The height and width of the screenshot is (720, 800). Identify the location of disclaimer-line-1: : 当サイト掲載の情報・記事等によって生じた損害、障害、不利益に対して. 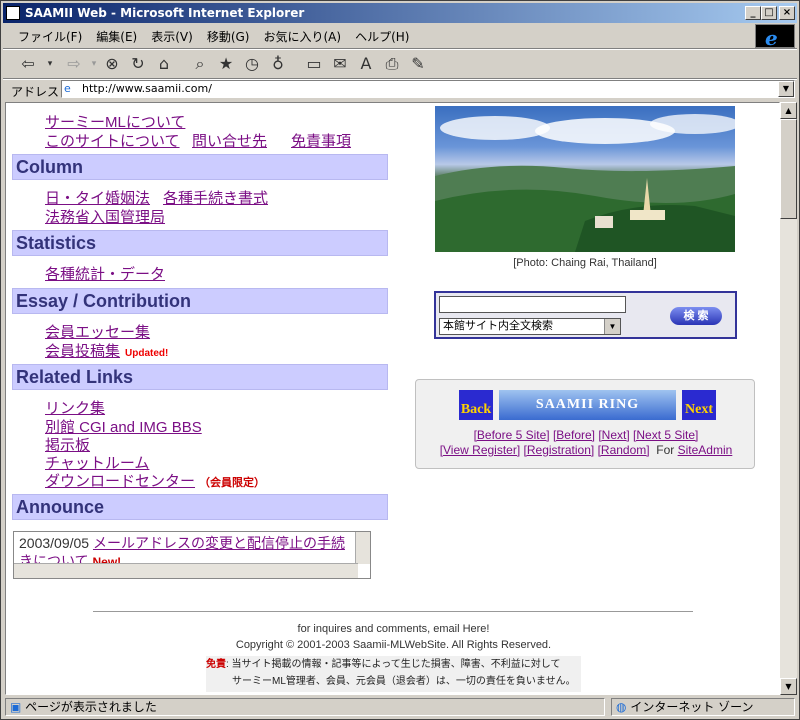
(393, 664).